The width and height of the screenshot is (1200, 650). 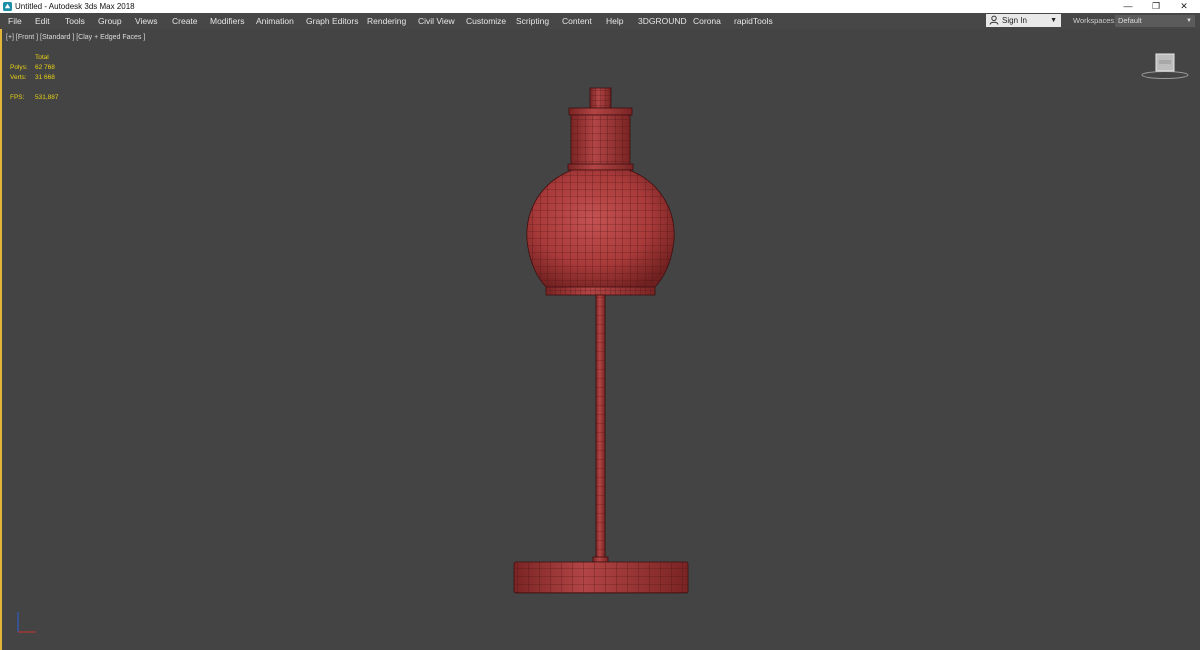 What do you see at coordinates (600, 140) in the screenshot?
I see `lamp-cap` at bounding box center [600, 140].